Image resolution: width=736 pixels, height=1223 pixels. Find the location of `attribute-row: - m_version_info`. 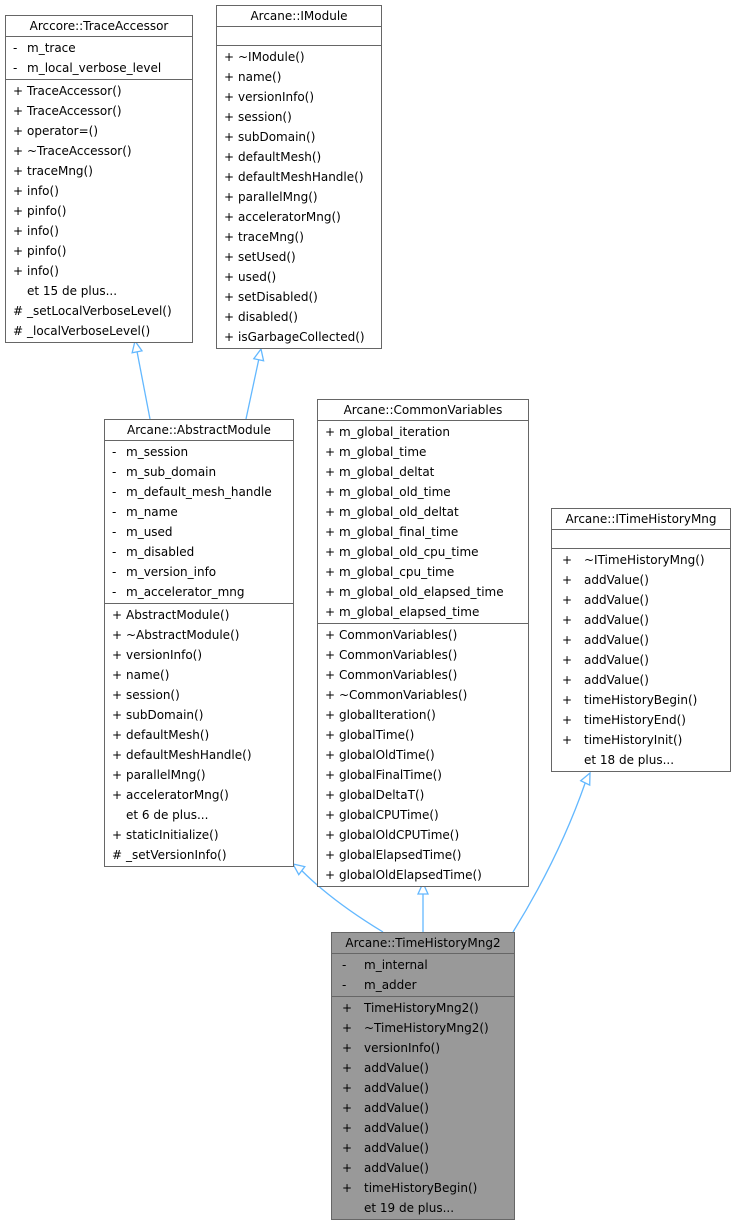

attribute-row: - m_version_info is located at coordinates (199, 572).